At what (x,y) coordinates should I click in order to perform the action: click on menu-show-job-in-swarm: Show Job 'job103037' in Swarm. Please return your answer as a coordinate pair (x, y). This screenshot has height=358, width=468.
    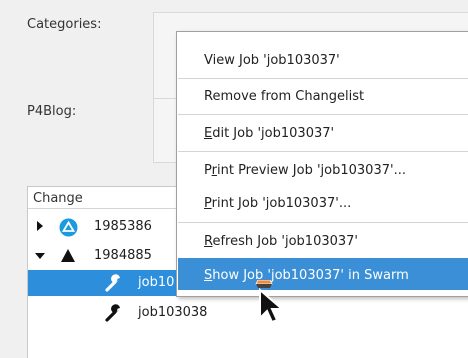
    Looking at the image, I should click on (323, 274).